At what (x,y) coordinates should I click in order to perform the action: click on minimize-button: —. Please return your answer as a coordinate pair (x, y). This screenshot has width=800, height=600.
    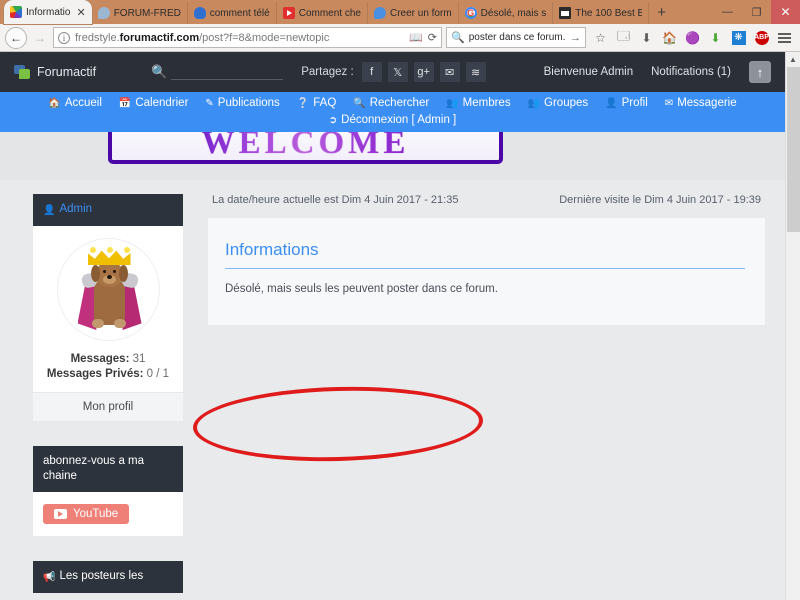
    Looking at the image, I should click on (727, 12).